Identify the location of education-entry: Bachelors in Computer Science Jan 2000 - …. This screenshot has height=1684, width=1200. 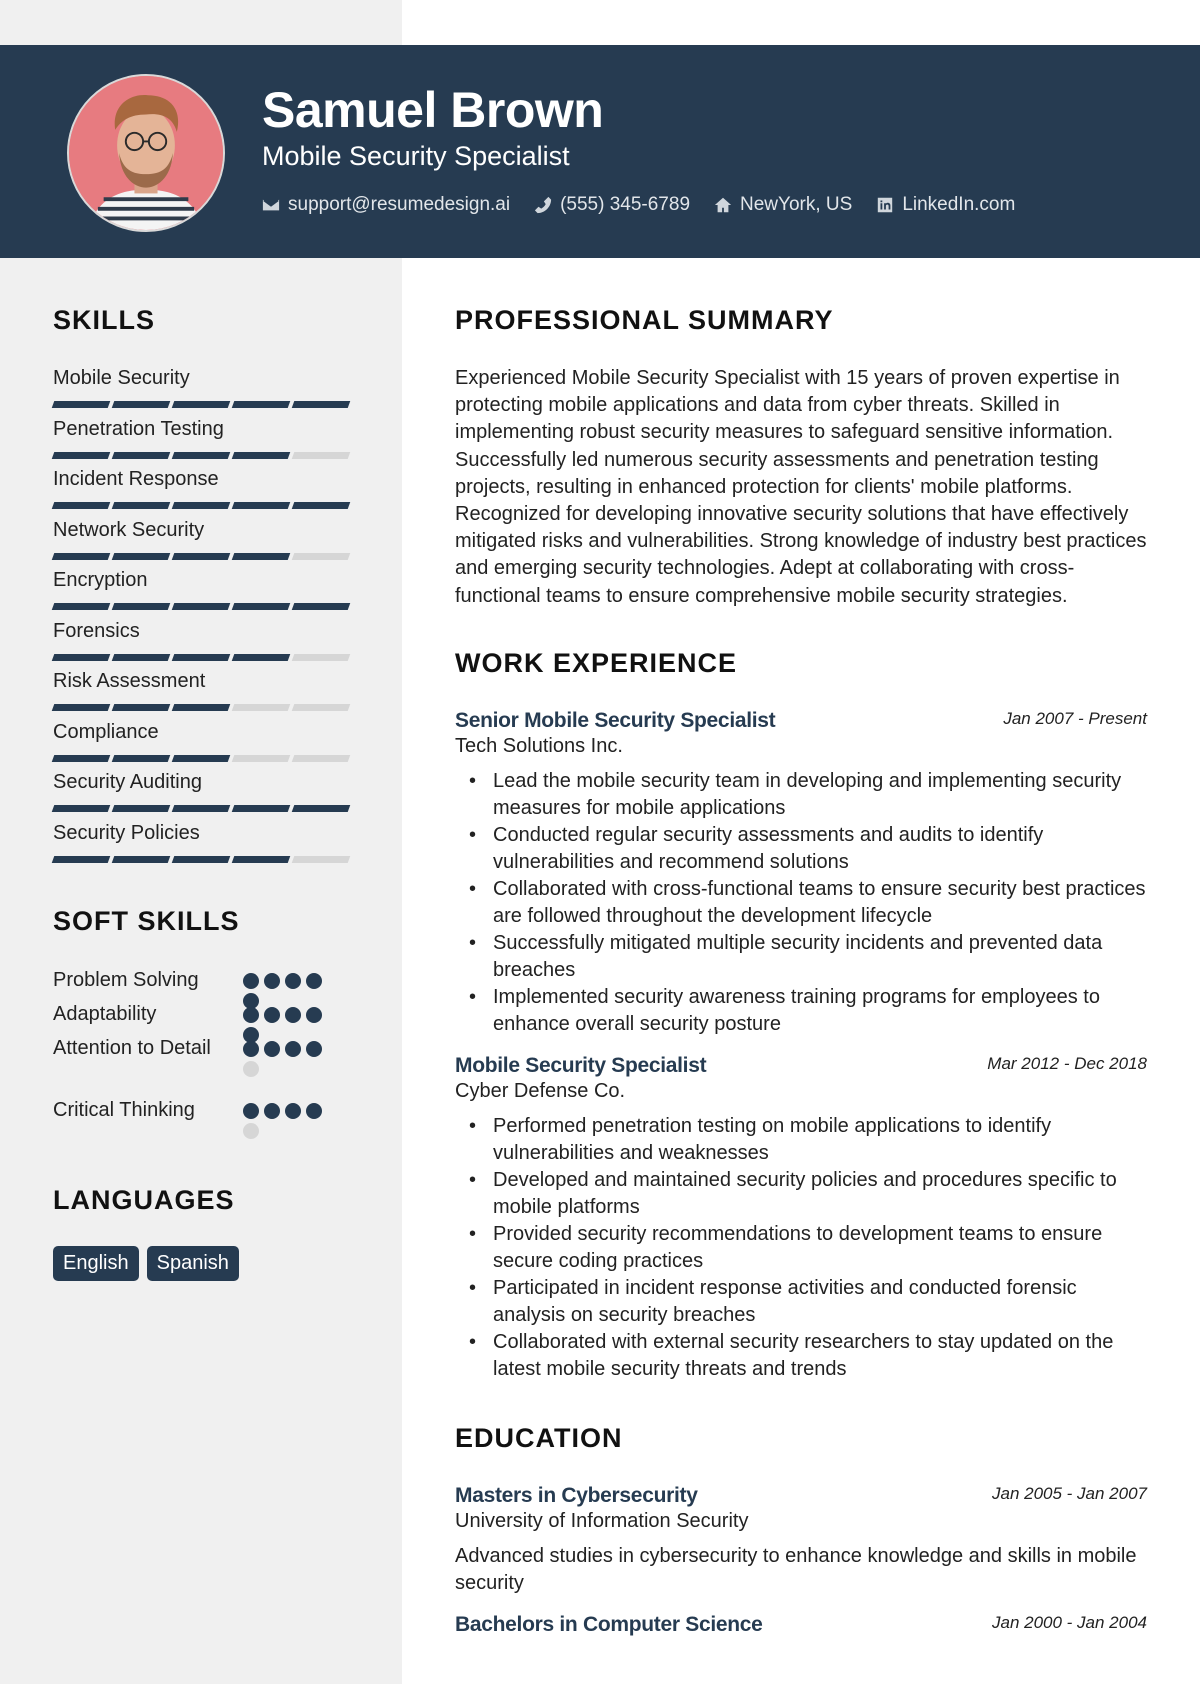
(801, 1625).